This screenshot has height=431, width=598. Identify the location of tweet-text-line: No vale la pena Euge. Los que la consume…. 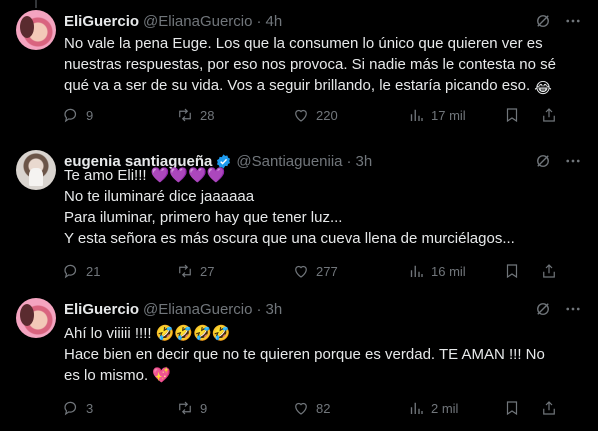
(310, 64).